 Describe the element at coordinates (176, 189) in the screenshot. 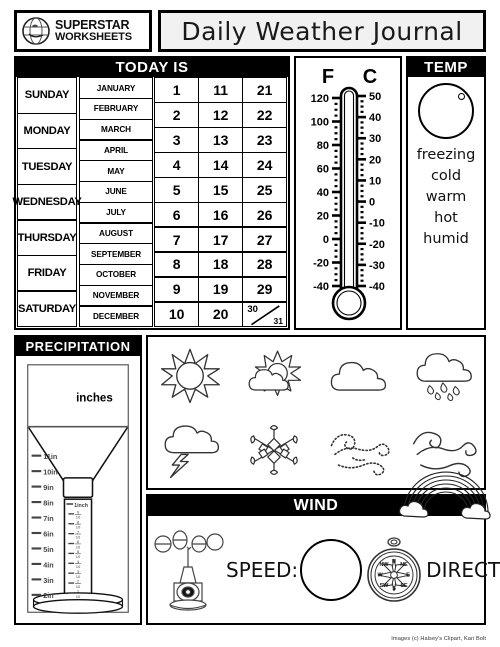

I see `date-cell: 5` at that location.